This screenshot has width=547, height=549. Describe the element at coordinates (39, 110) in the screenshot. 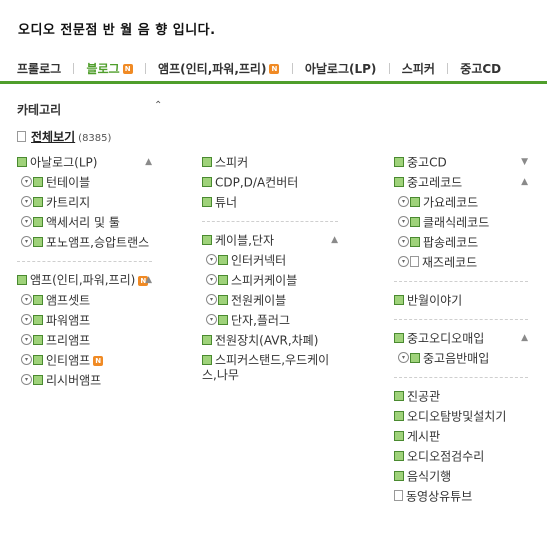

I see `category-title: 카테고리` at that location.